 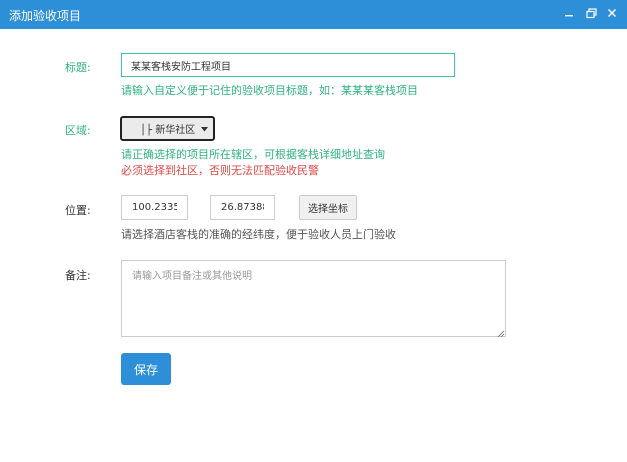 I want to click on window-title: 添加验收项目, so click(x=45, y=16).